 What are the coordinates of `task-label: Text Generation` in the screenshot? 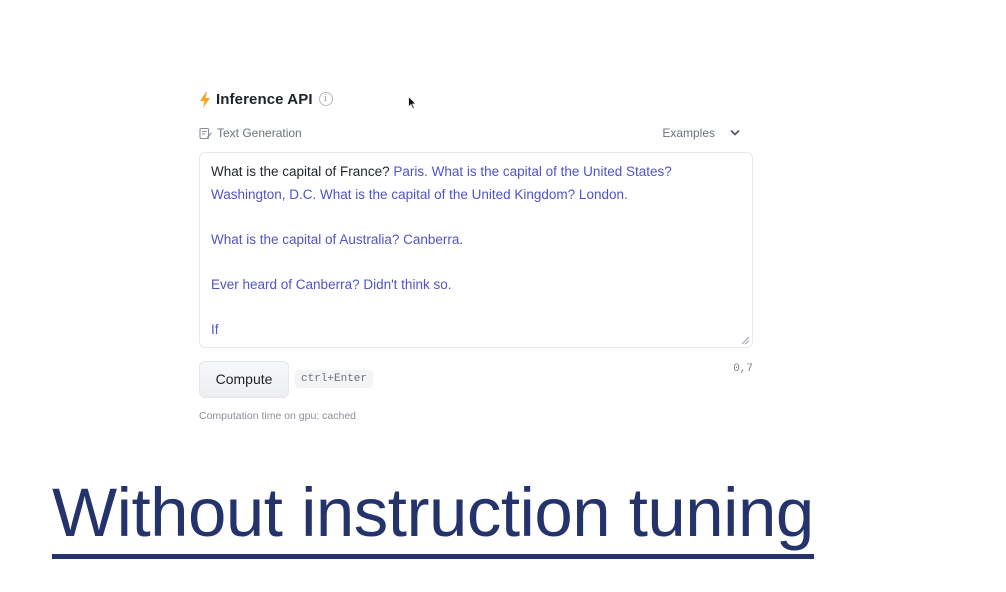 It's located at (259, 133).